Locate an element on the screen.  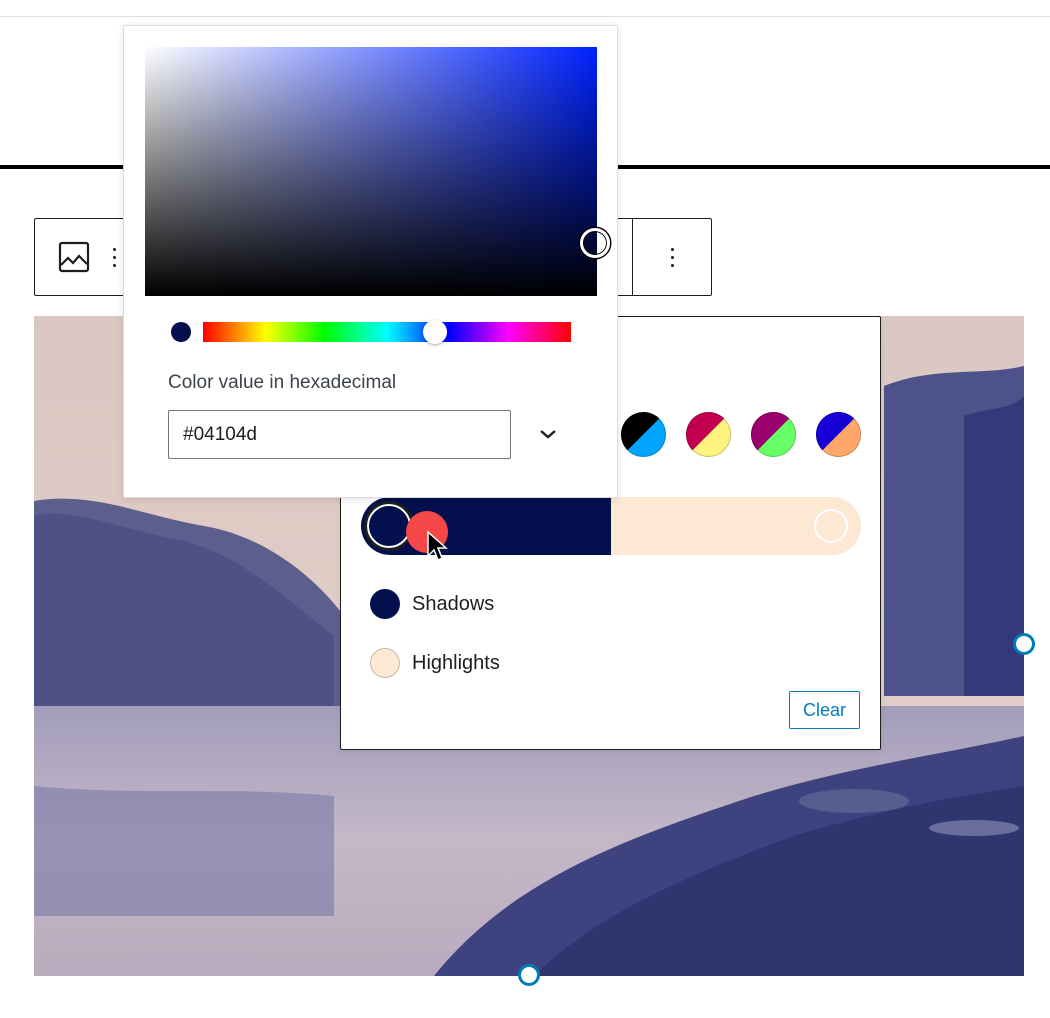
duotone-highlight-handle is located at coordinates (831, 526).